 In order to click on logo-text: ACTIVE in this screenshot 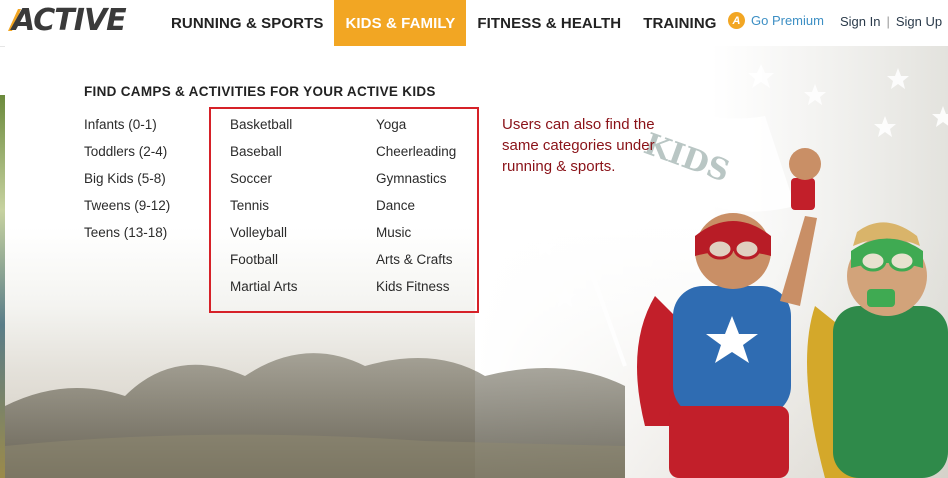, I will do `click(69, 20)`.